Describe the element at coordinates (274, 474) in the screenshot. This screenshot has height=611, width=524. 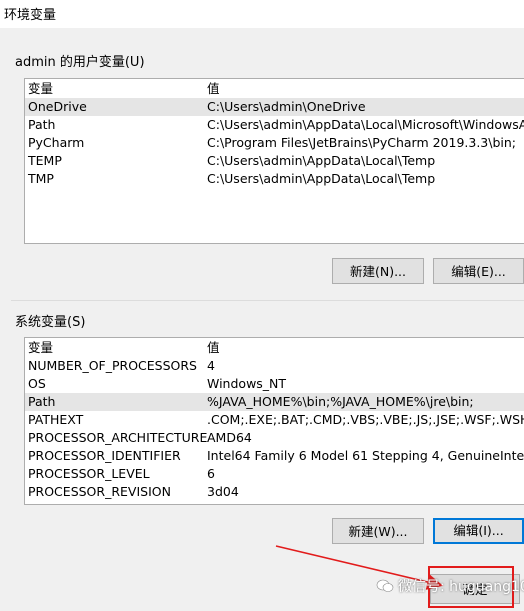
I see `table-row: PROCESSOR_LEVEL 6` at that location.